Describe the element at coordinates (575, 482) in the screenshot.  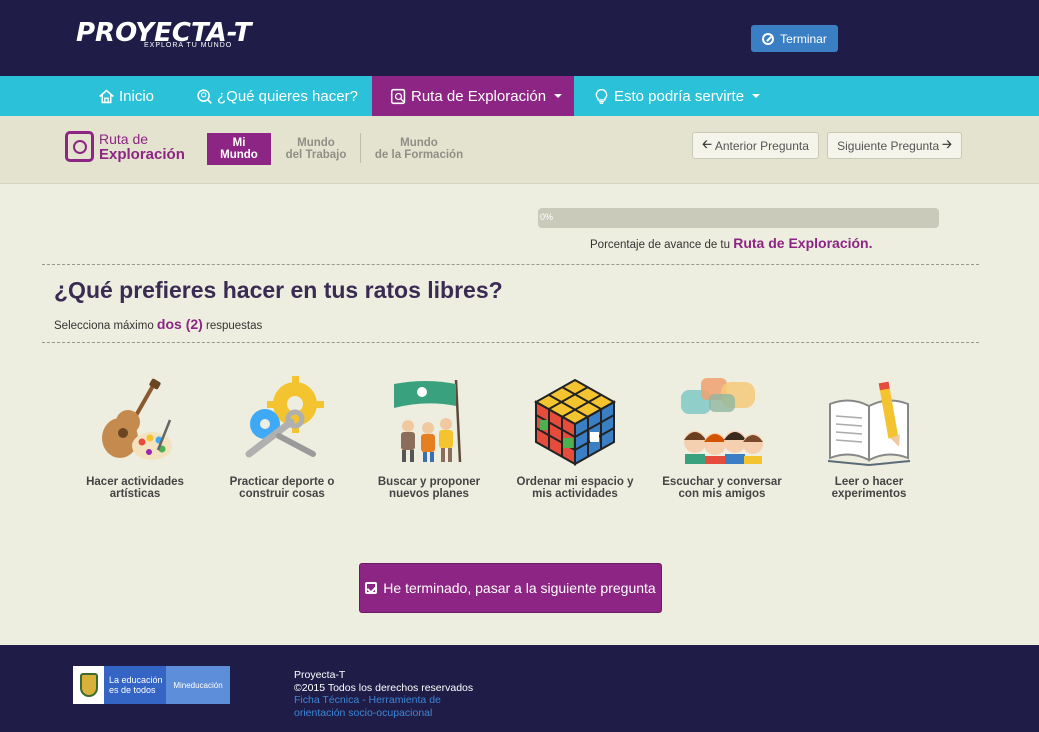
I see `option-label-line1: Ordenar mi espacio y` at that location.